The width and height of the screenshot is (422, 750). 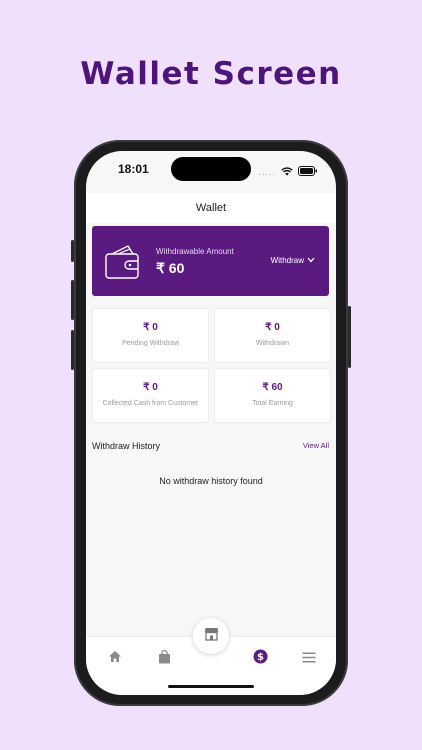 I want to click on nav-wallet: $, so click(x=260, y=659).